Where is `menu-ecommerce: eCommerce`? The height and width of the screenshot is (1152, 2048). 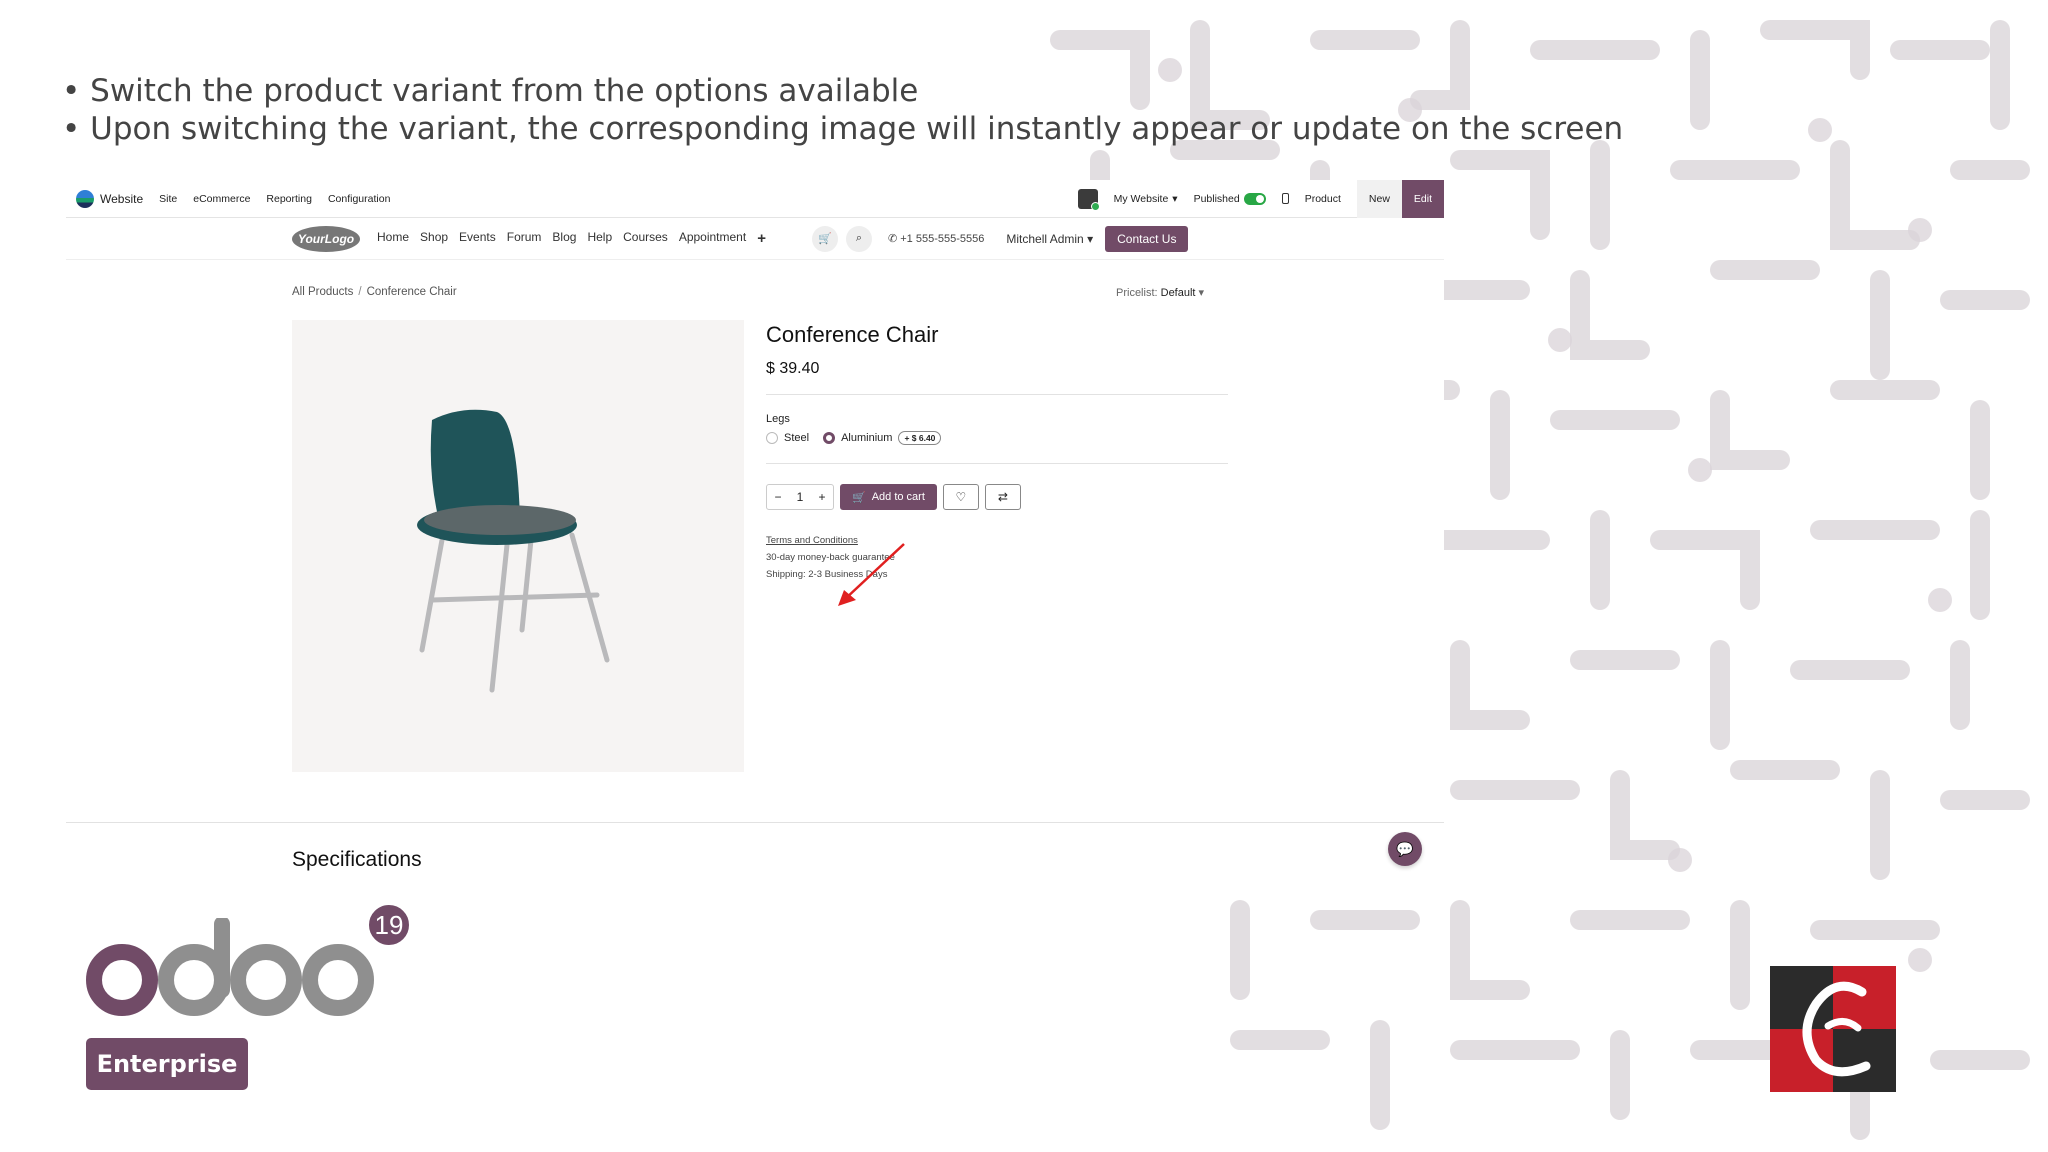
menu-ecommerce: eCommerce is located at coordinates (221, 199).